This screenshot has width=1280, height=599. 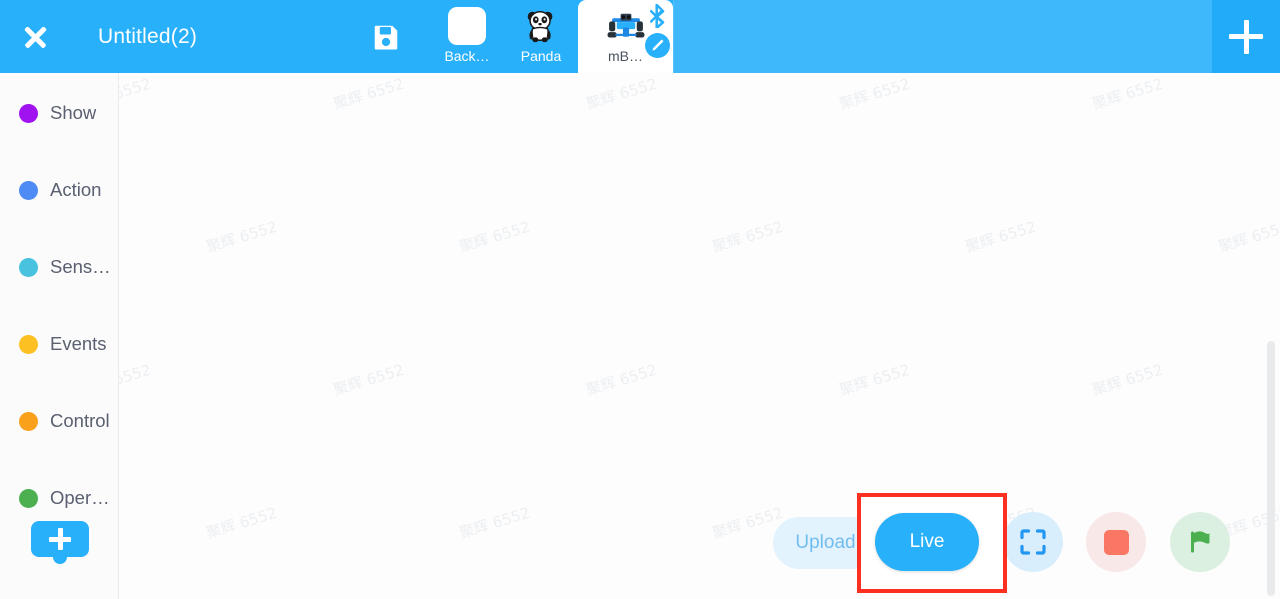 I want to click on category-dot-action, so click(x=28, y=190).